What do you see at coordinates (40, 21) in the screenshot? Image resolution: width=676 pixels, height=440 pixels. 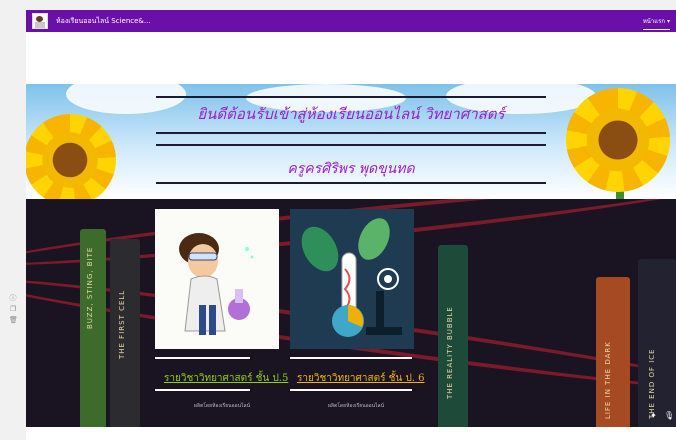 I see `site-logo` at bounding box center [40, 21].